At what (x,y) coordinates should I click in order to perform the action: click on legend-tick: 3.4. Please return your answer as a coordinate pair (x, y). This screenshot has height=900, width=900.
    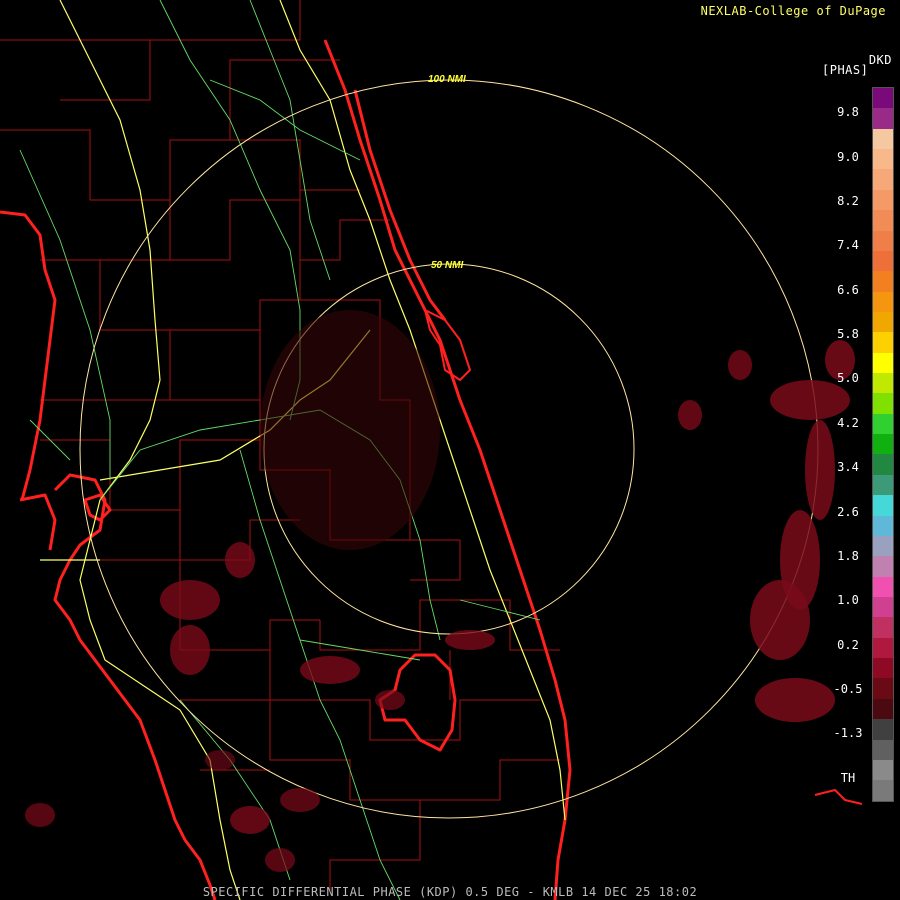
    Looking at the image, I should click on (848, 467).